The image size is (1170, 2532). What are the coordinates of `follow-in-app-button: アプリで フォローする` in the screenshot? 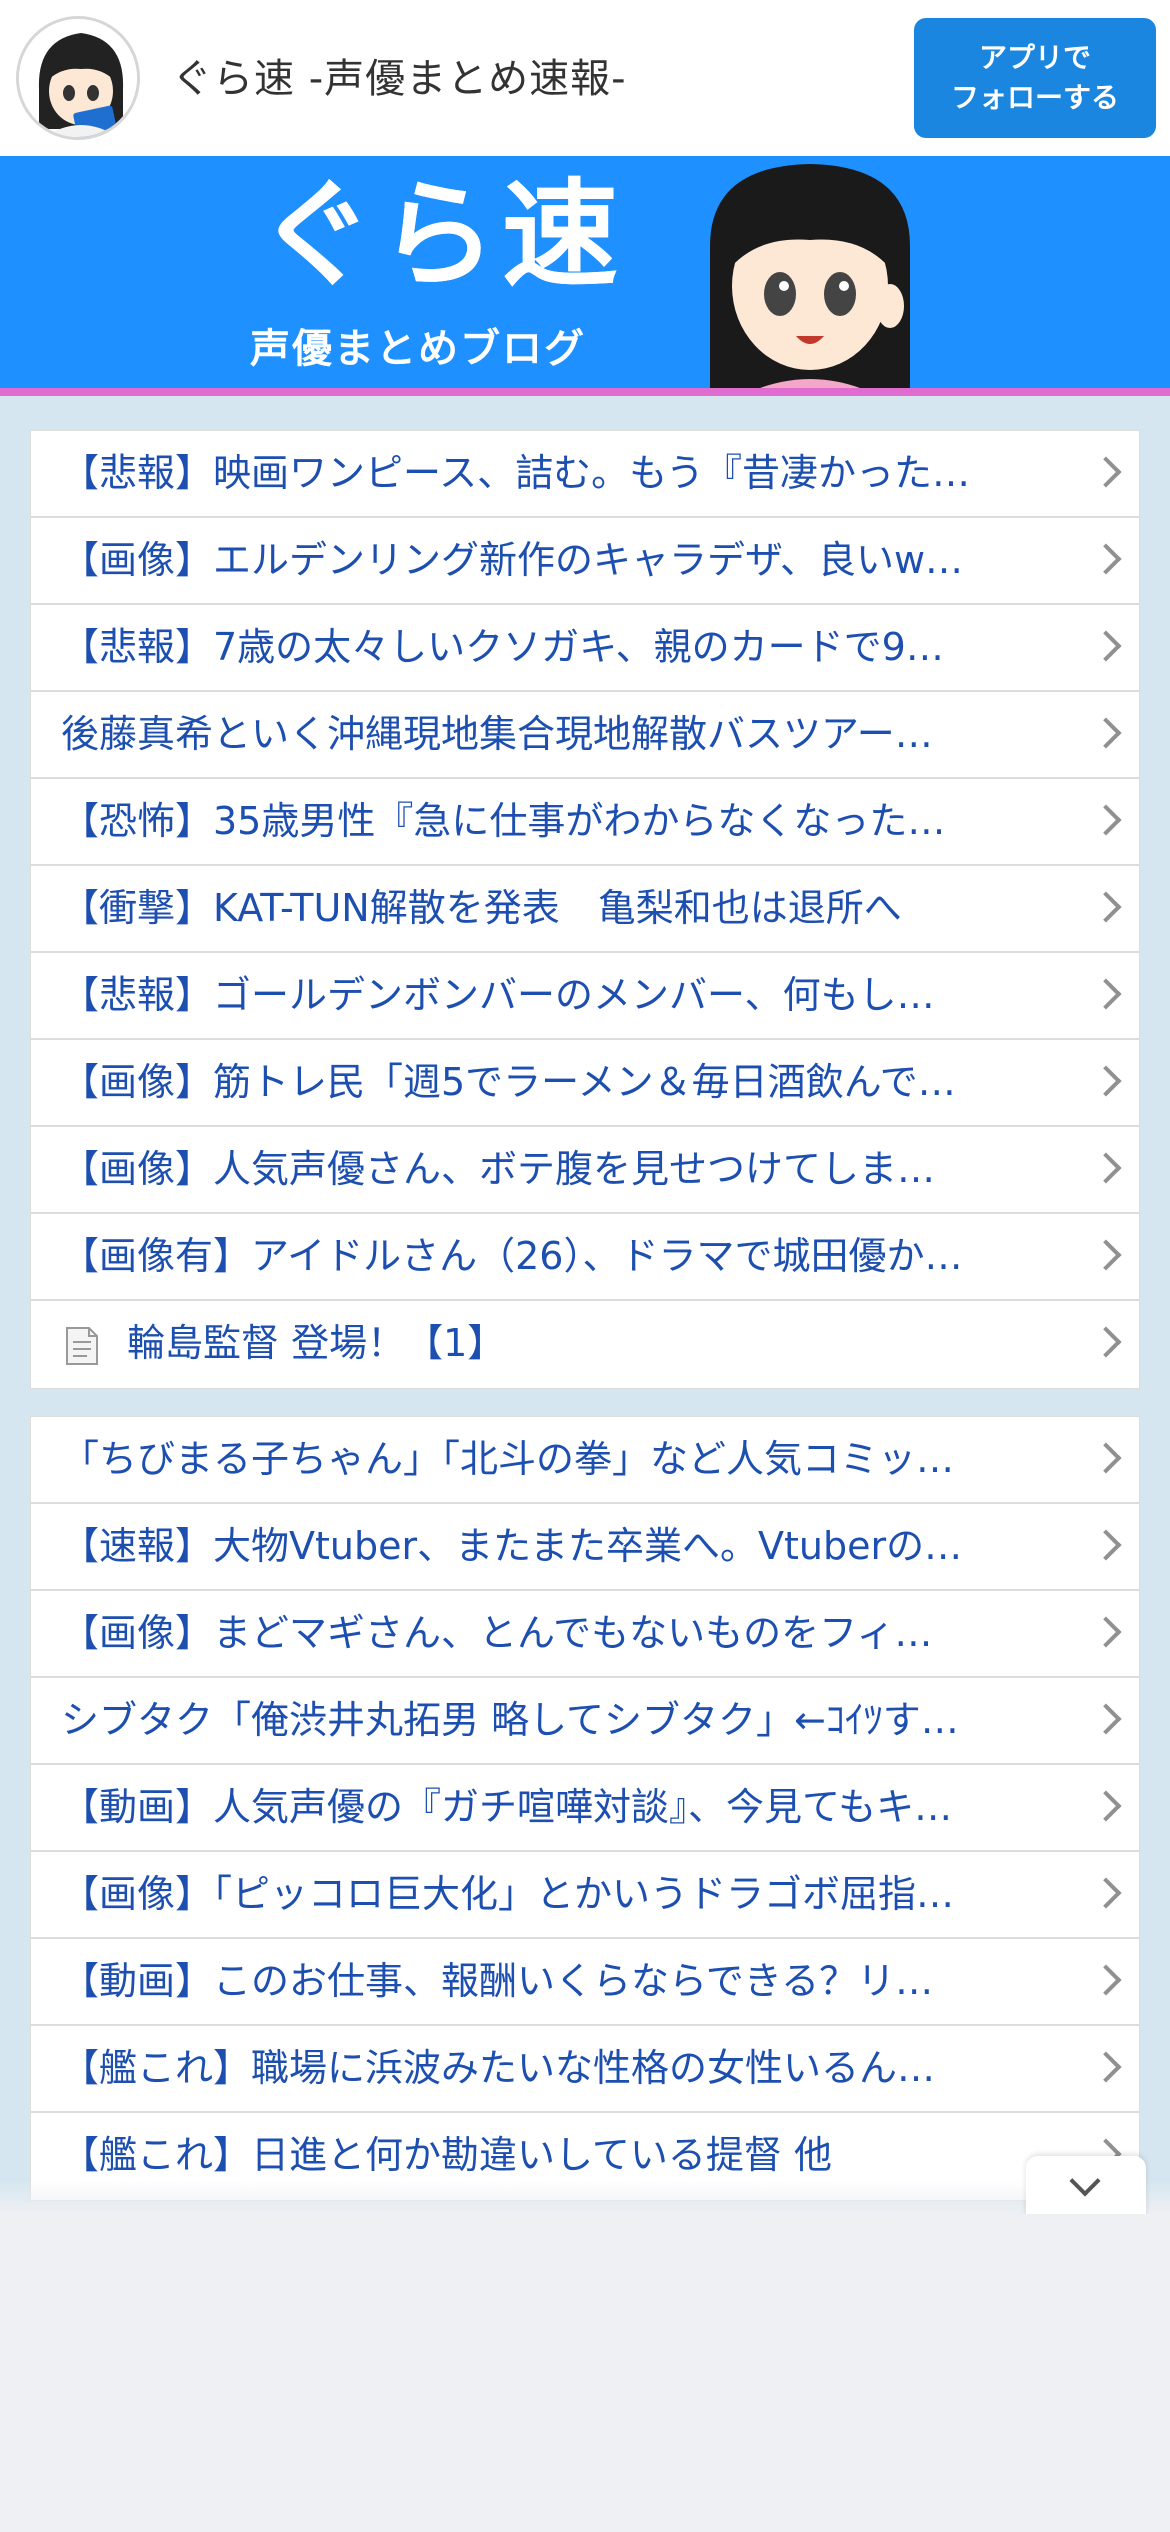 It's located at (1035, 78).